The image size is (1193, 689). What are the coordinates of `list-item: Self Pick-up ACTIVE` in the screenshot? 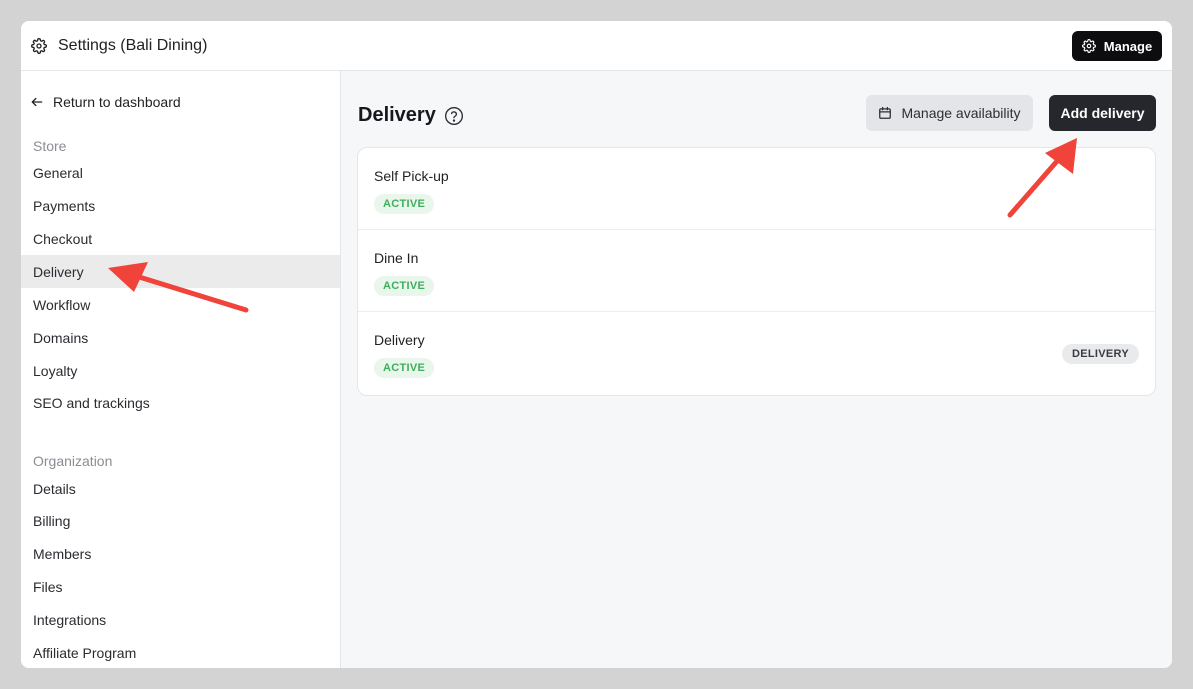 It's located at (756, 189).